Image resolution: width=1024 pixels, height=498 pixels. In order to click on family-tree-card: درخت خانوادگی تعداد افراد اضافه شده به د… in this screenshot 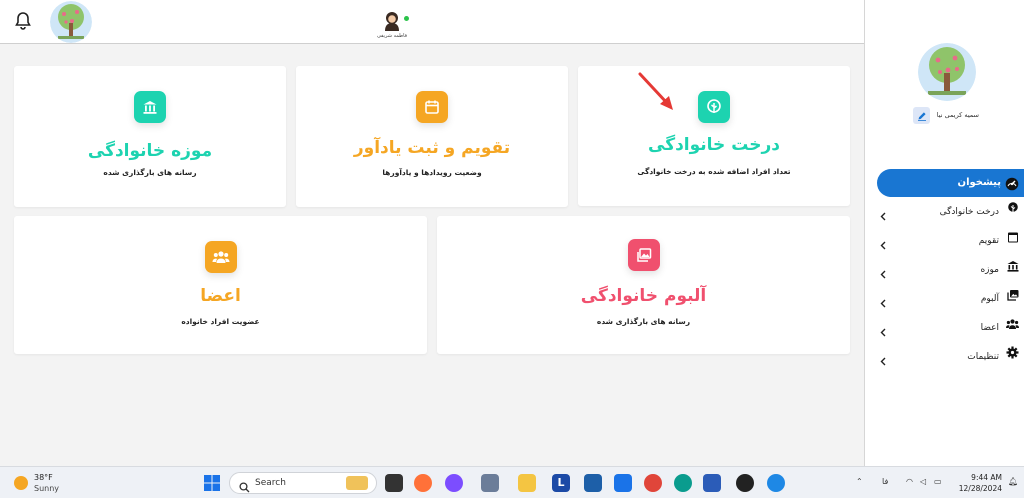, I will do `click(714, 136)`.